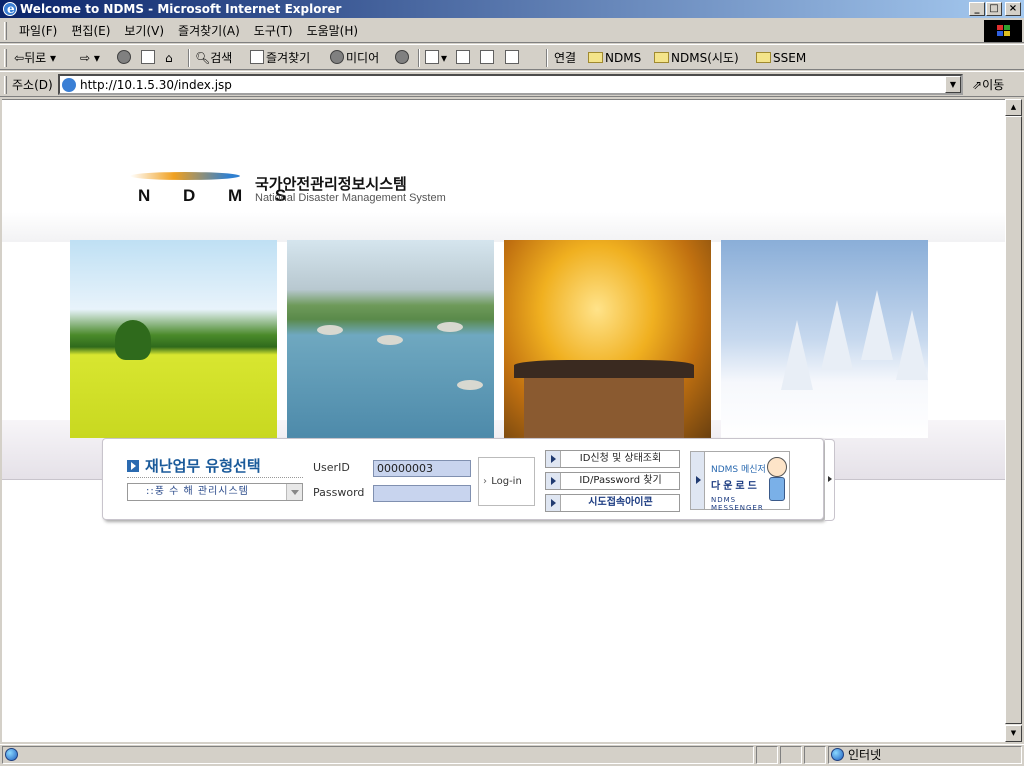  What do you see at coordinates (506, 481) in the screenshot?
I see `login-button: Log-in` at bounding box center [506, 481].